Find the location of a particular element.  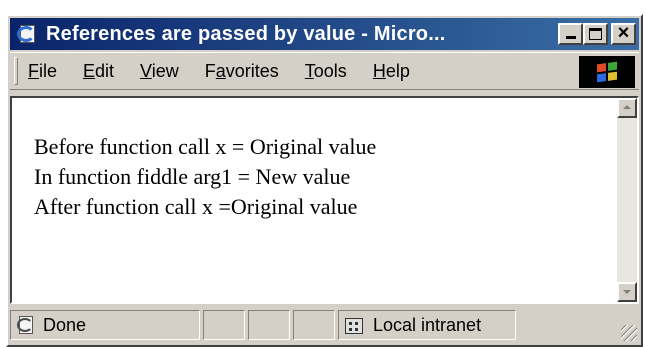

maximize-icon is located at coordinates (595, 34).